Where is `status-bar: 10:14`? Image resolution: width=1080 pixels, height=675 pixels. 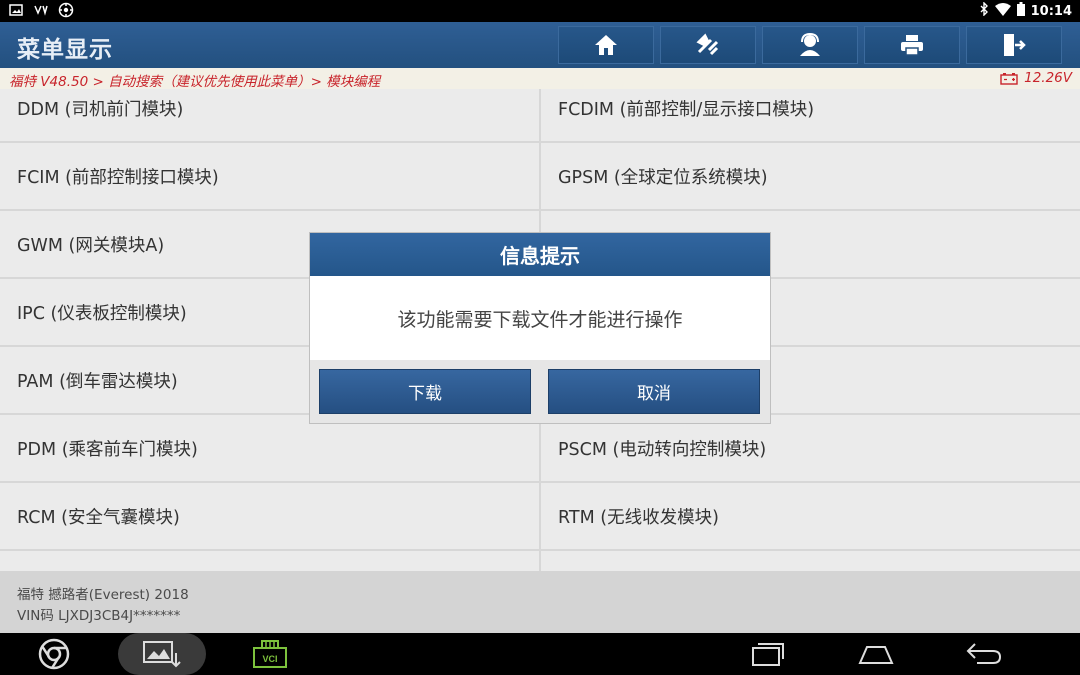
status-bar: 10:14 is located at coordinates (540, 11).